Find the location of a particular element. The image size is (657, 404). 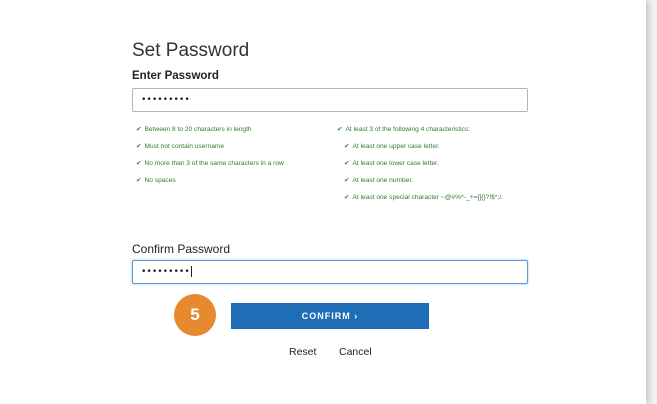

rule-upper: ✔ At least one upper case letter. is located at coordinates (392, 146).